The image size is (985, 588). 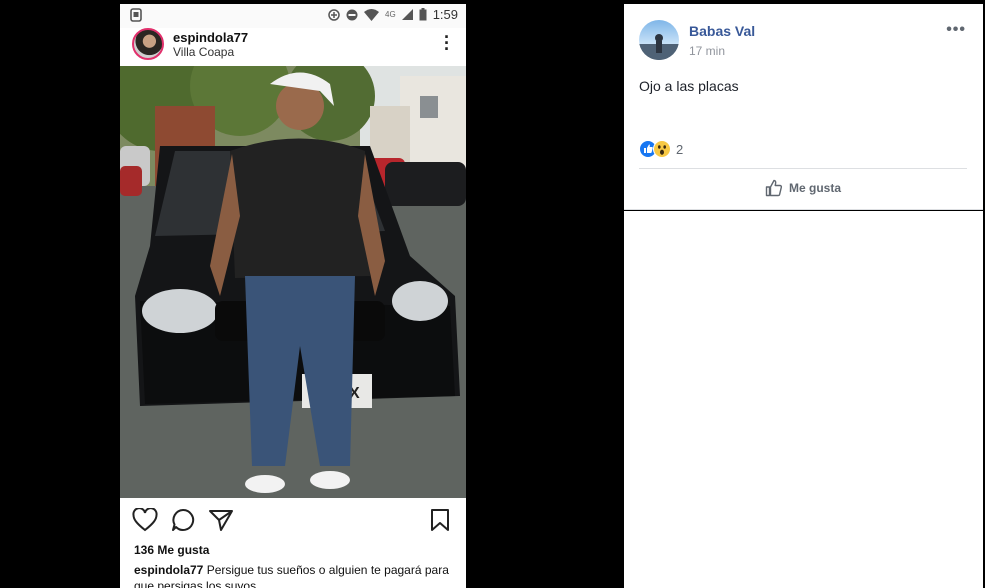 What do you see at coordinates (814, 188) in the screenshot?
I see `like-button-label: Me gusta` at bounding box center [814, 188].